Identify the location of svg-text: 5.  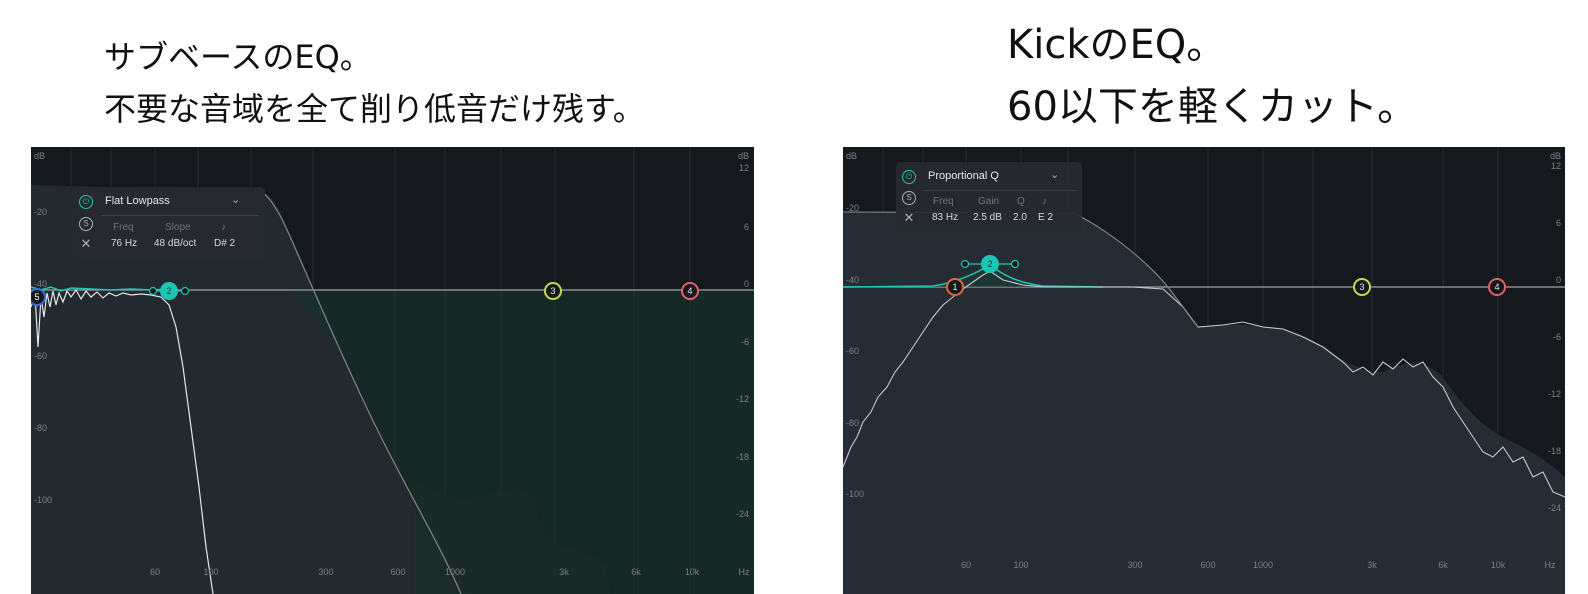
(36, 297).